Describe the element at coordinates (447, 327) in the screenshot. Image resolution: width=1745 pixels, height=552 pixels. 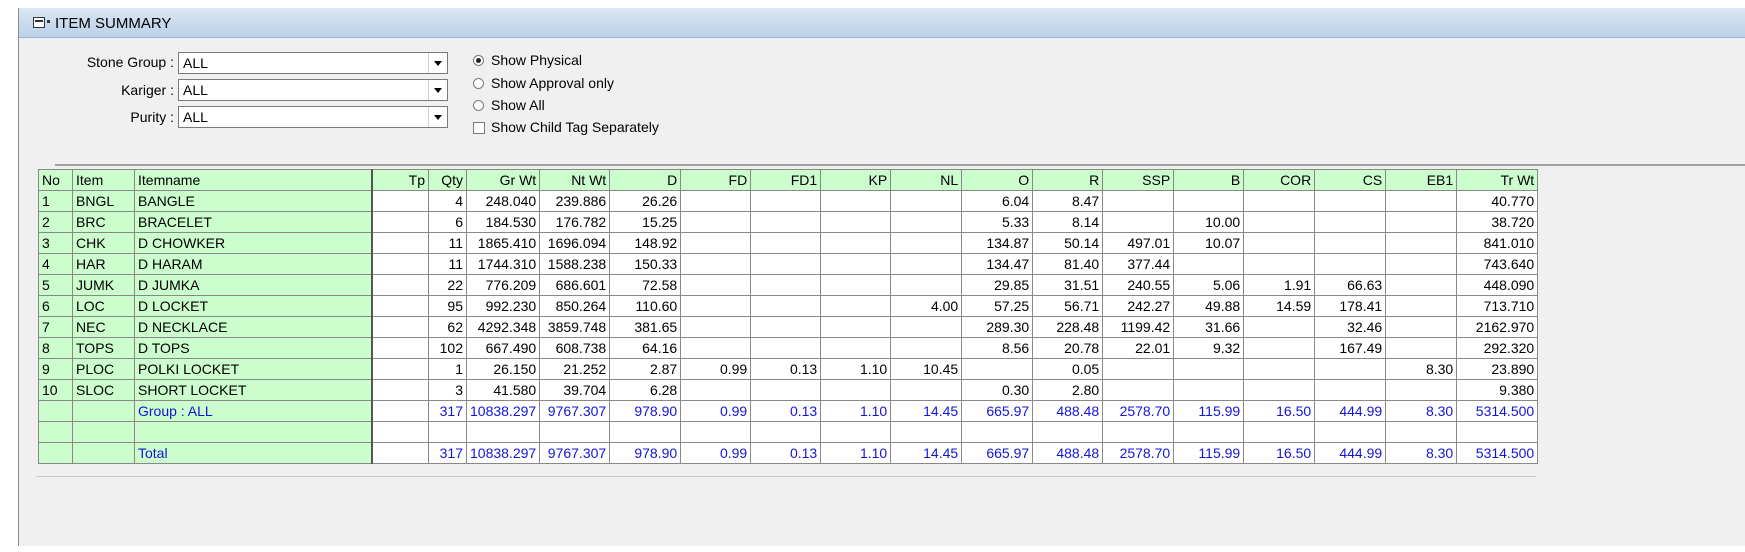
I see `table-cell: 62` at that location.